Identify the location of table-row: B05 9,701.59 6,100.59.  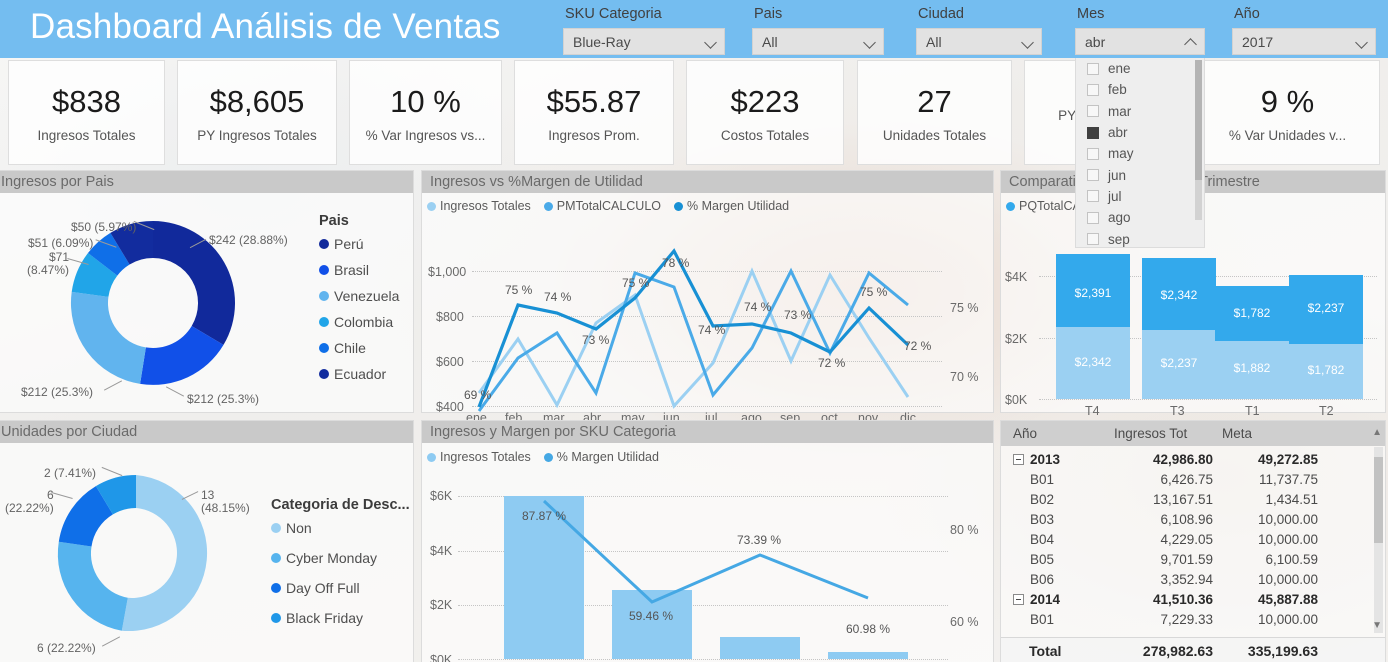
(1193, 559).